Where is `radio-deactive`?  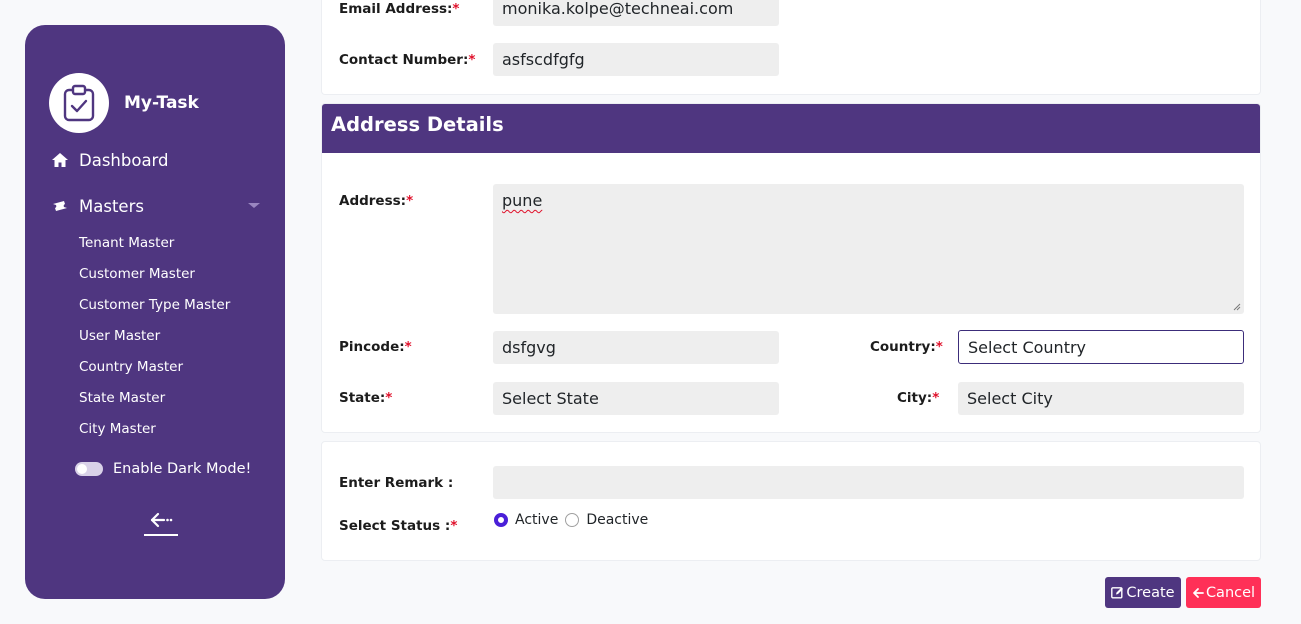 radio-deactive is located at coordinates (572, 520).